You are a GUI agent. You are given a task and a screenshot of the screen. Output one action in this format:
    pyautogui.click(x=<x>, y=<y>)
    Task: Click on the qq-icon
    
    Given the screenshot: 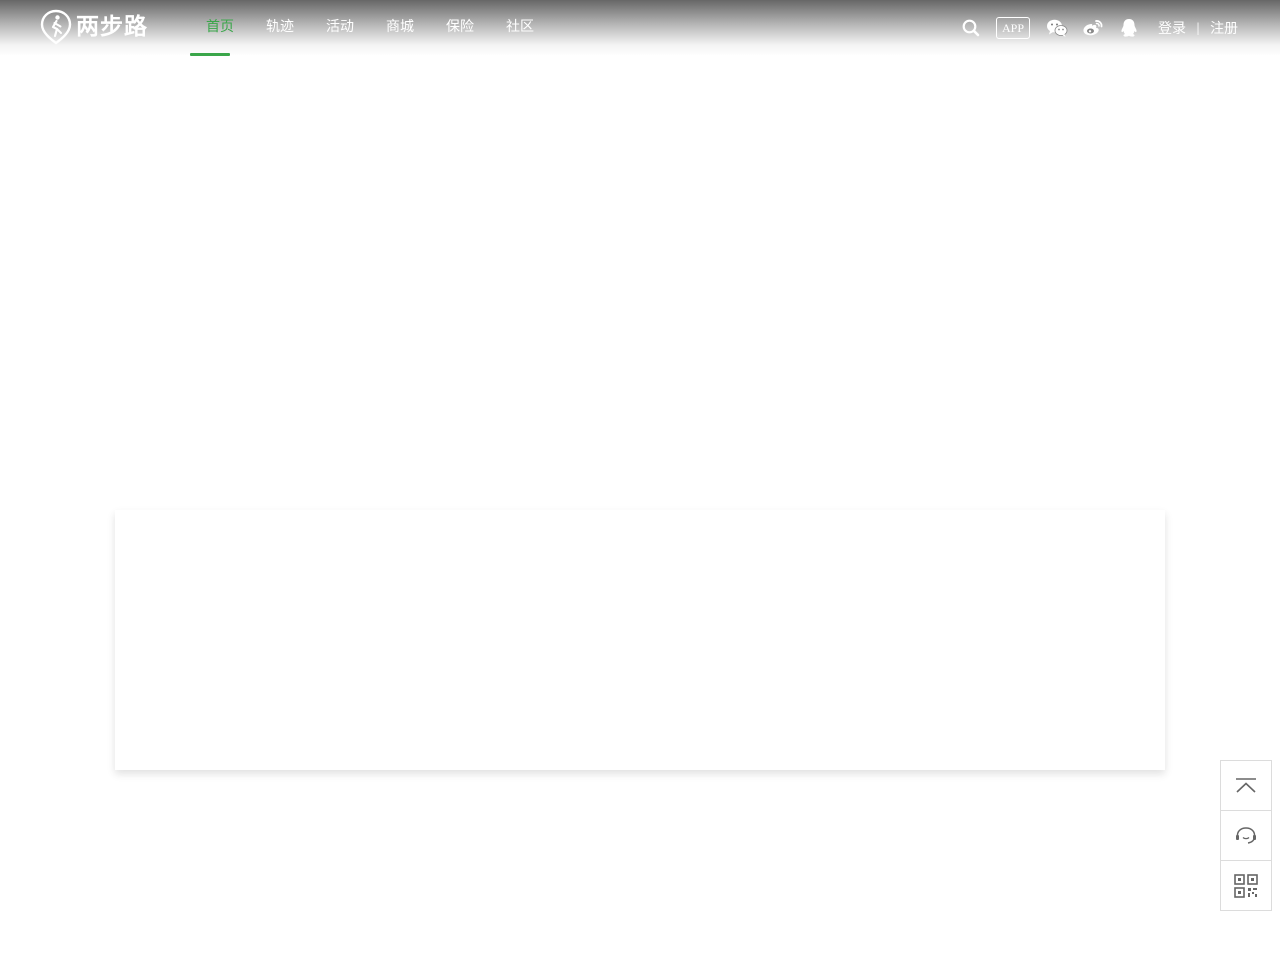 What is the action you would take?
    pyautogui.click(x=1129, y=28)
    